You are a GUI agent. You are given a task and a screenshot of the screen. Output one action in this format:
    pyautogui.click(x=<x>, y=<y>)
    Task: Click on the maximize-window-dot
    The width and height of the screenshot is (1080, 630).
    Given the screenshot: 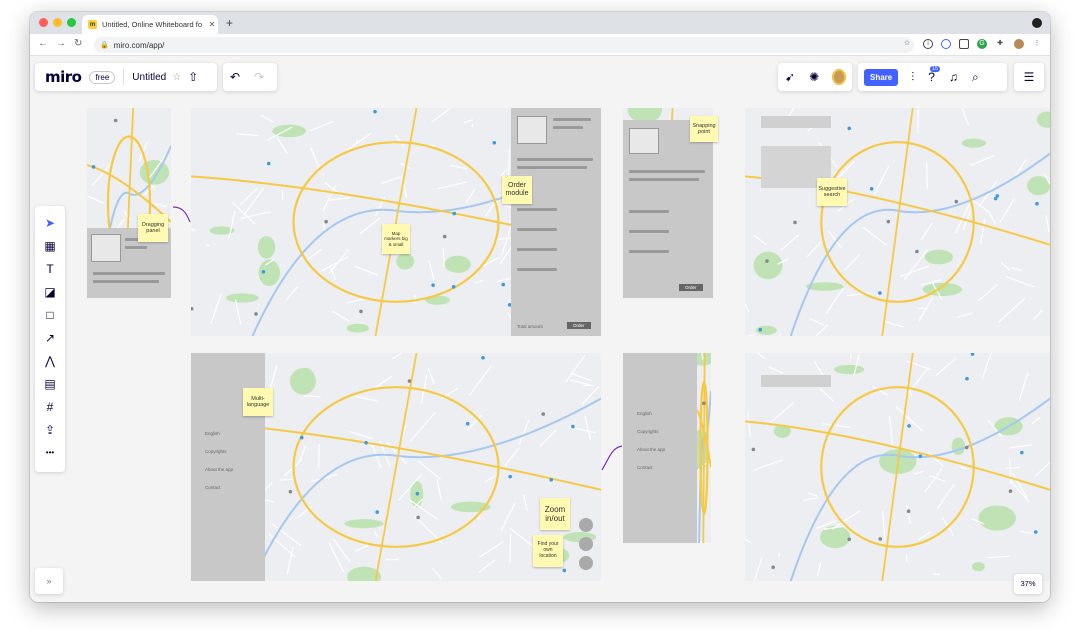 What is the action you would take?
    pyautogui.click(x=71, y=22)
    